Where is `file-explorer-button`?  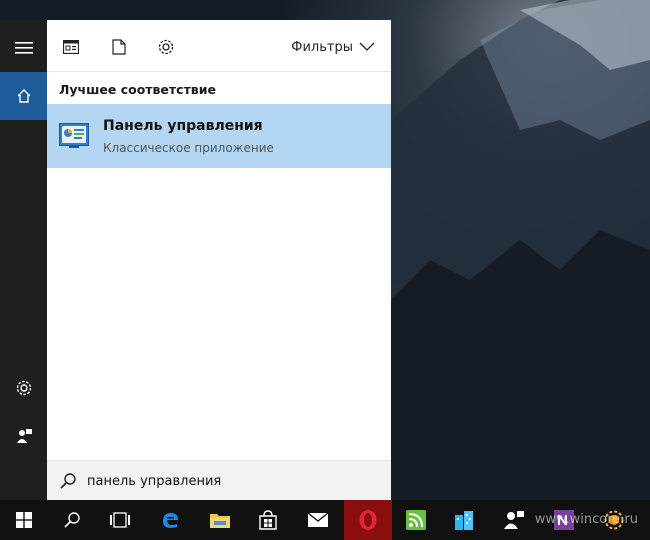 file-explorer-button is located at coordinates (220, 520).